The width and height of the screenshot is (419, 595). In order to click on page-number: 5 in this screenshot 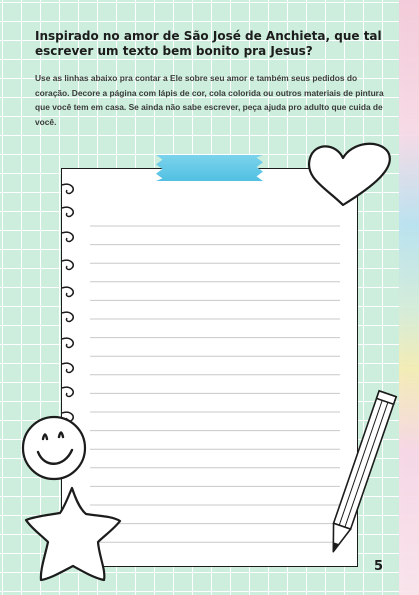, I will do `click(379, 566)`.